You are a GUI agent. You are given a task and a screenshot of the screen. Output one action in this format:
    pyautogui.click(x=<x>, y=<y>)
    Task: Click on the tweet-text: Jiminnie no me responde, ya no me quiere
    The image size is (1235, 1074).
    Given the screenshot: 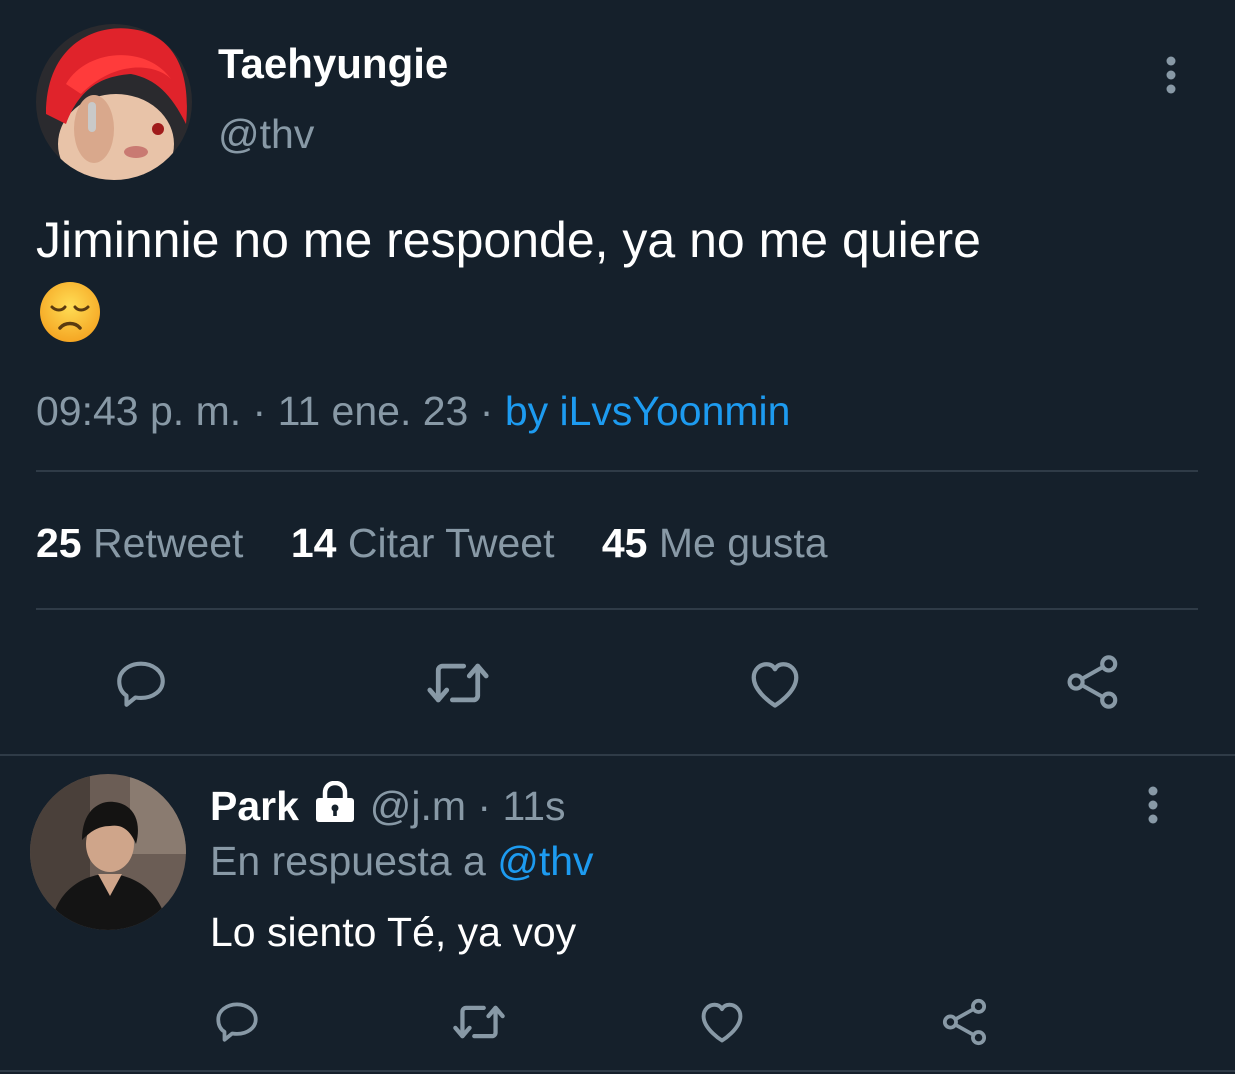 What is the action you would take?
    pyautogui.click(x=508, y=240)
    